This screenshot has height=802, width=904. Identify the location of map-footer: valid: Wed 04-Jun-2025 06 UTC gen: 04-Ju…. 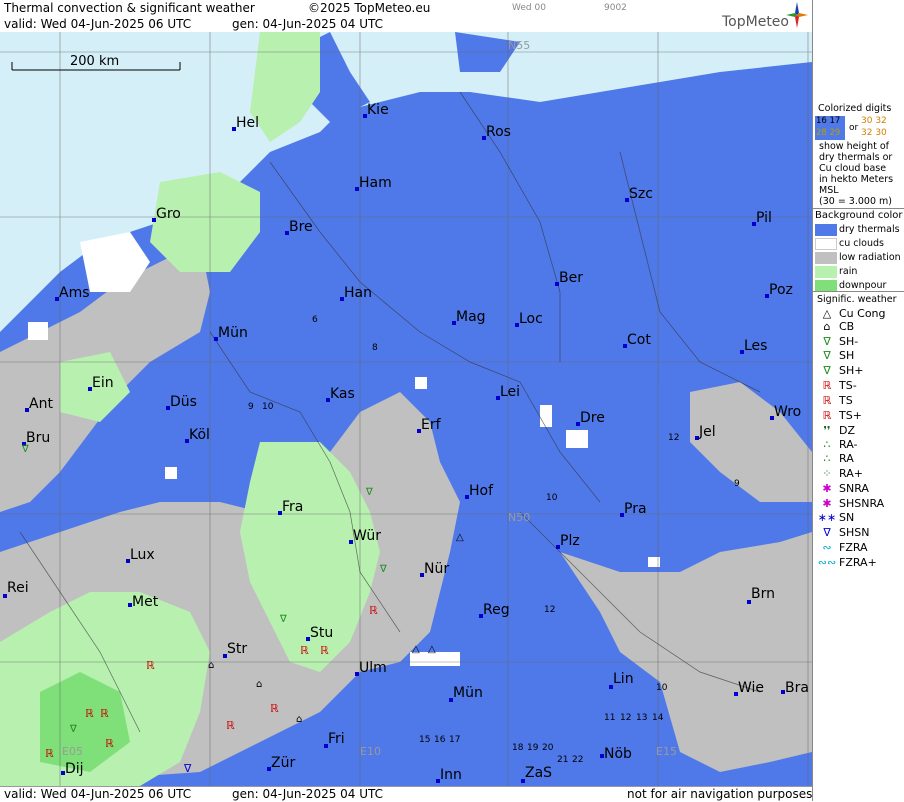
(406, 794).